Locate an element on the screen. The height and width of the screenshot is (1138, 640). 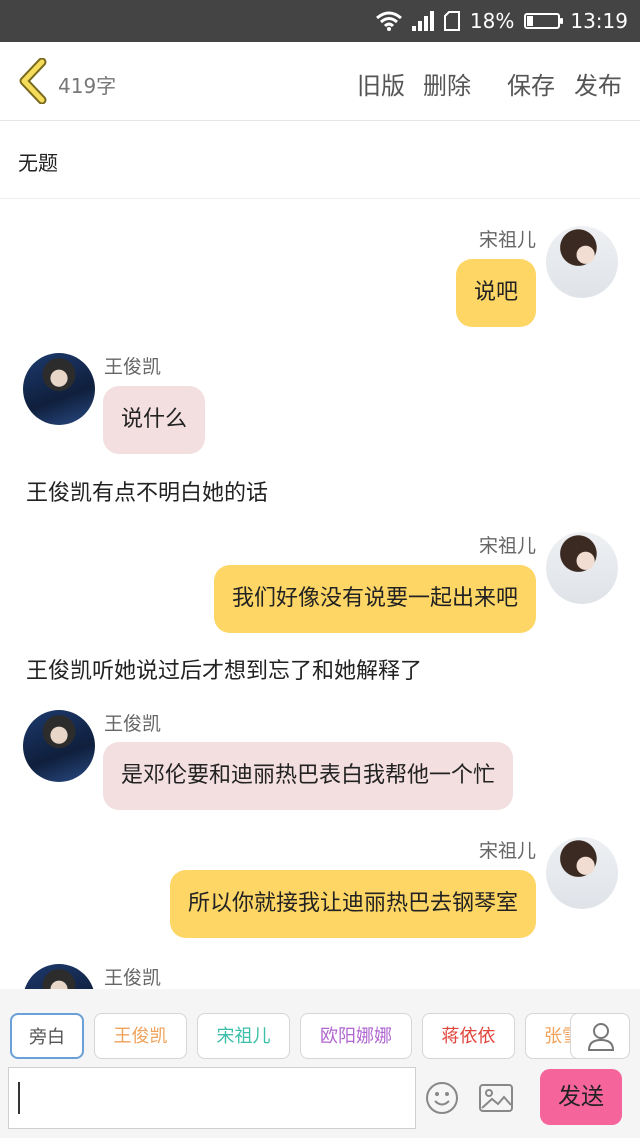
message-bubble: 是邓伦要和迪丽热巴表白我帮他一个忙 is located at coordinates (308, 776).